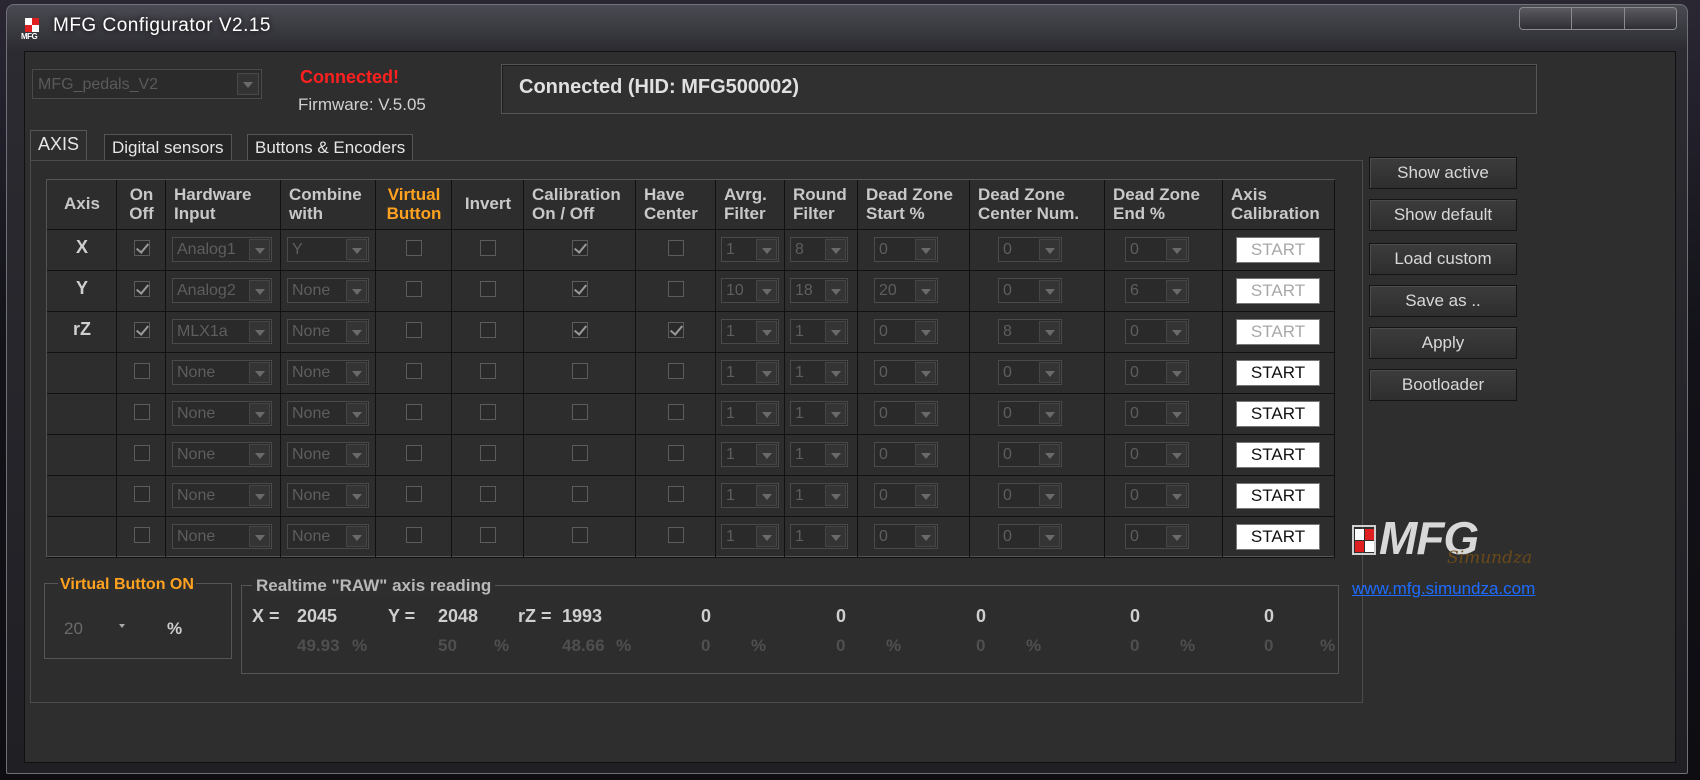  I want to click on combine-with-select: Y, so click(328, 249).